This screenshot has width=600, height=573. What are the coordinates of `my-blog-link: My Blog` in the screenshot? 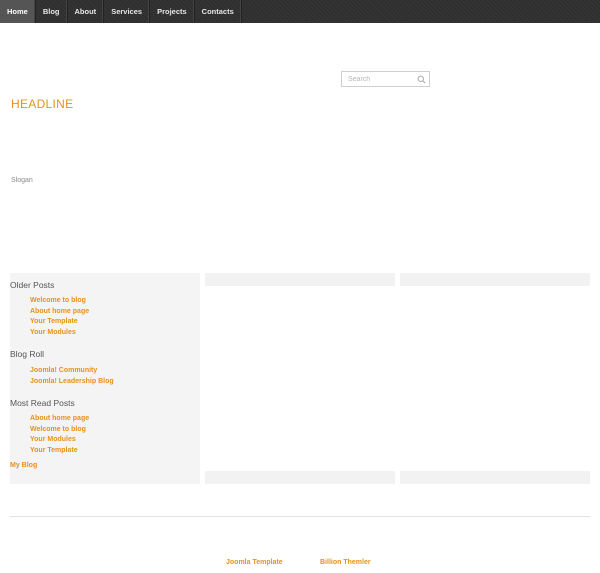 It's located at (23, 465).